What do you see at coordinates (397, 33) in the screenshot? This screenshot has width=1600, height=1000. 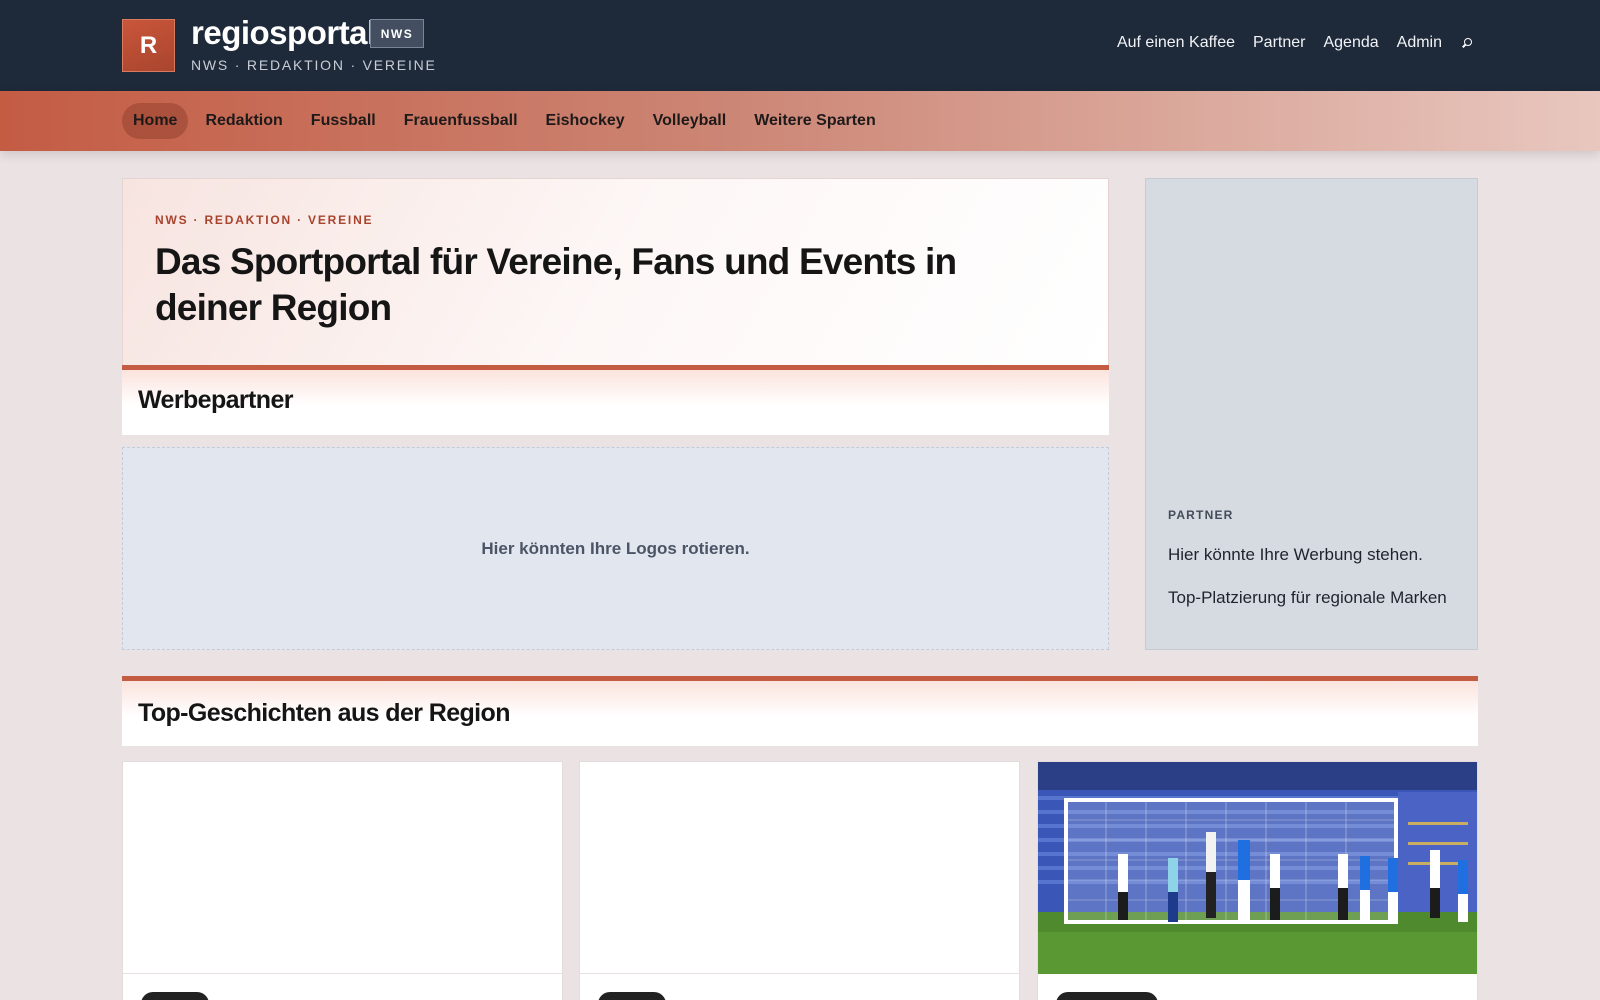 I see `brand-badge: NWS` at bounding box center [397, 33].